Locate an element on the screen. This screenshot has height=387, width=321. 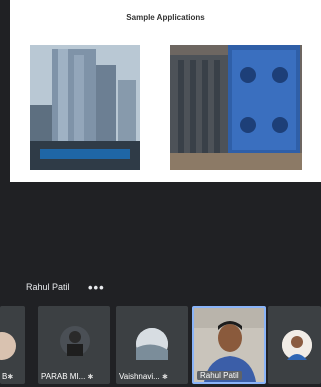
participant-video-tile: Rahul Patil is located at coordinates (229, 345).